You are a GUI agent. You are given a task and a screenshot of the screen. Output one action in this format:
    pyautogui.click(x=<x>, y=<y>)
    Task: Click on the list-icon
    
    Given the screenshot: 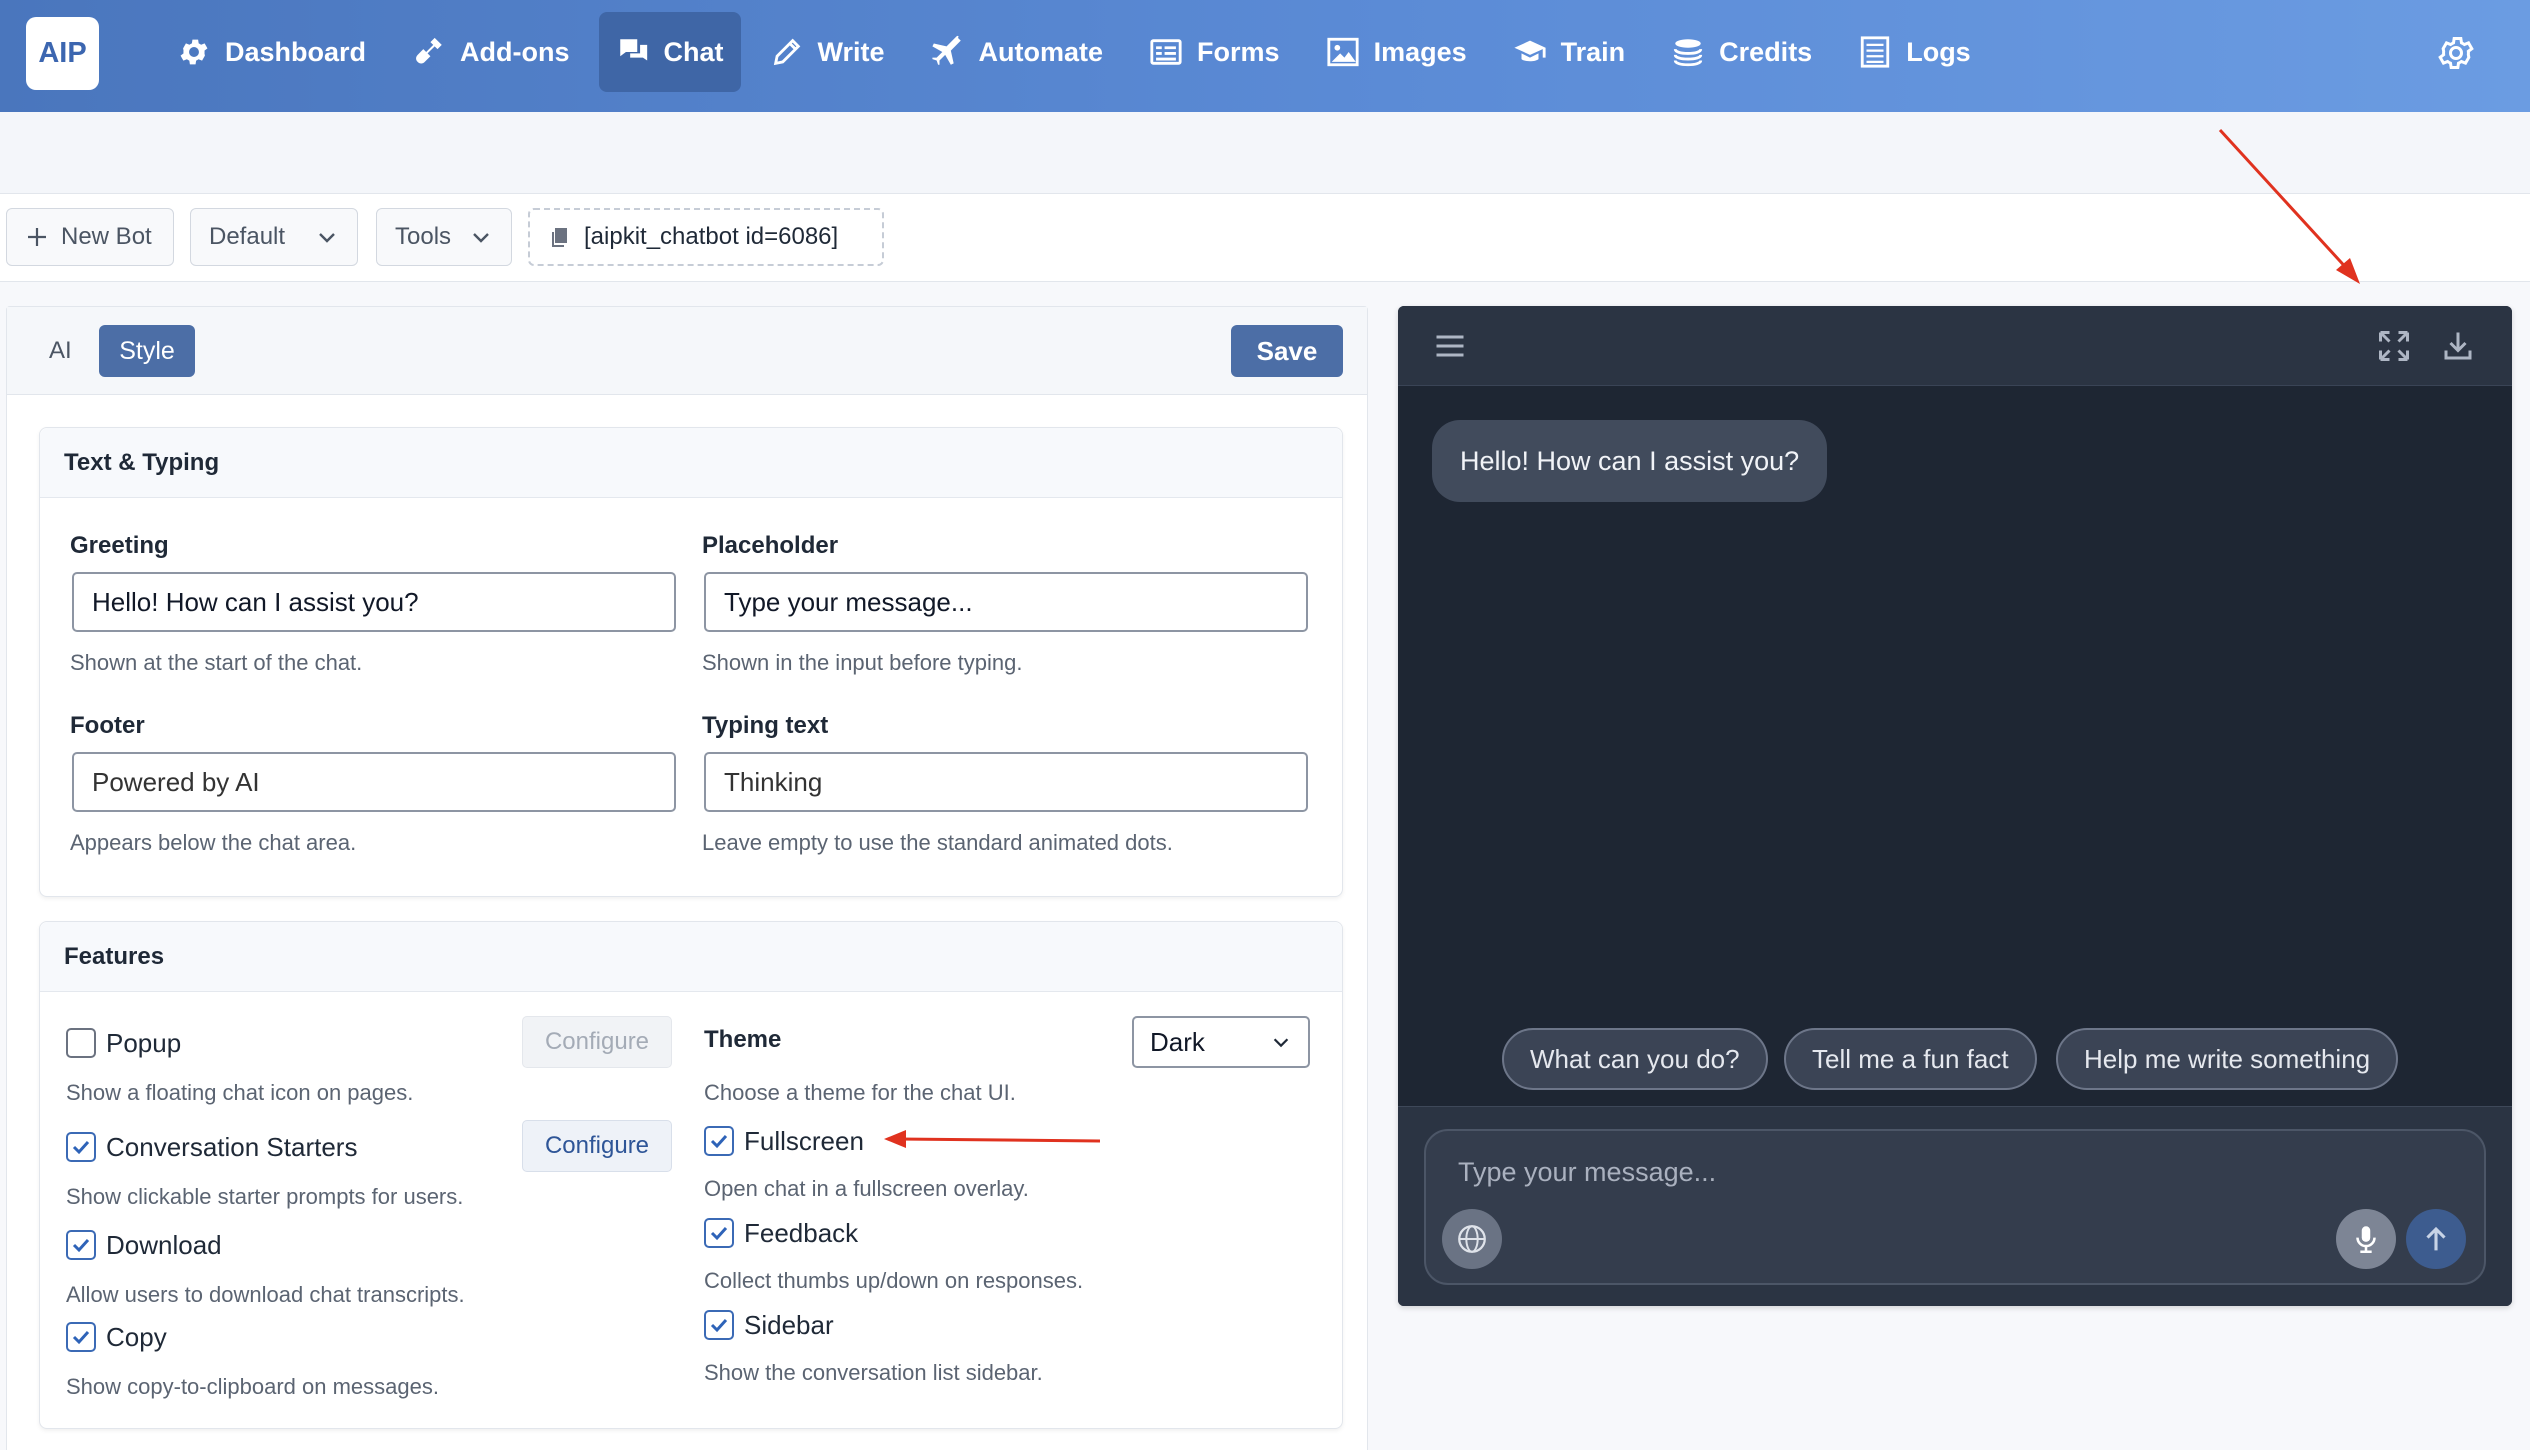 What is the action you would take?
    pyautogui.click(x=1875, y=52)
    